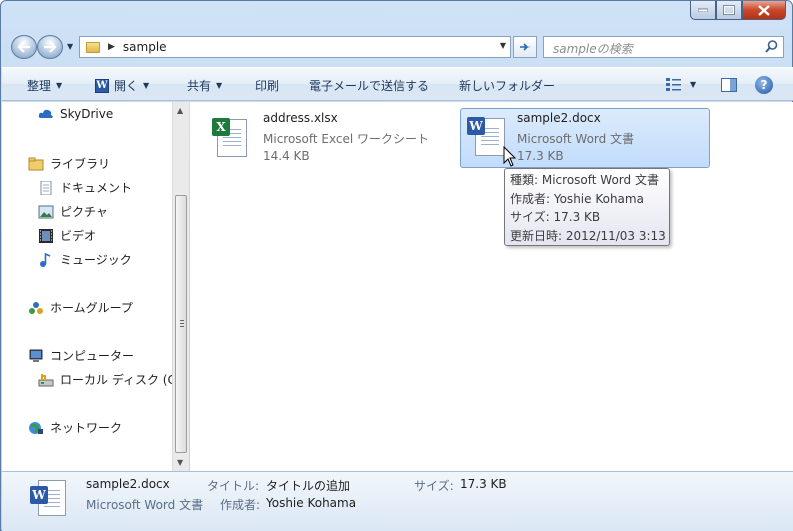 The image size is (793, 531). What do you see at coordinates (240, 505) in the screenshot?
I see `details-author-label: 作成者:` at bounding box center [240, 505].